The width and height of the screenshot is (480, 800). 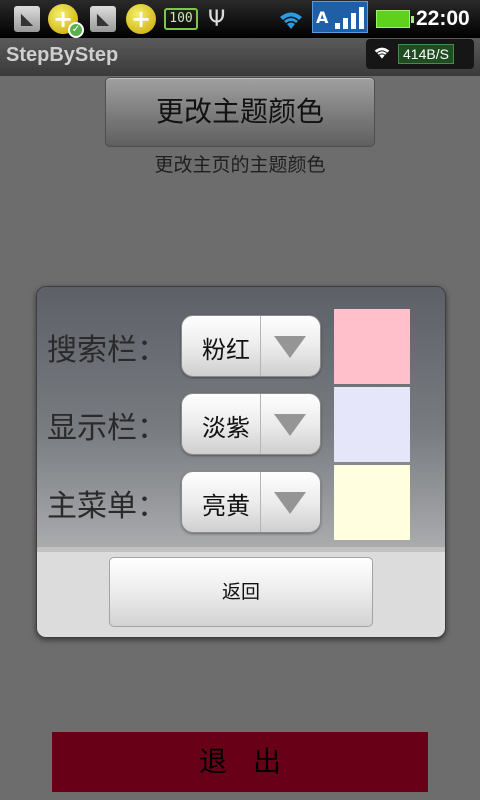 What do you see at coordinates (217, 19) in the screenshot?
I see `usb-icon: Ψ` at bounding box center [217, 19].